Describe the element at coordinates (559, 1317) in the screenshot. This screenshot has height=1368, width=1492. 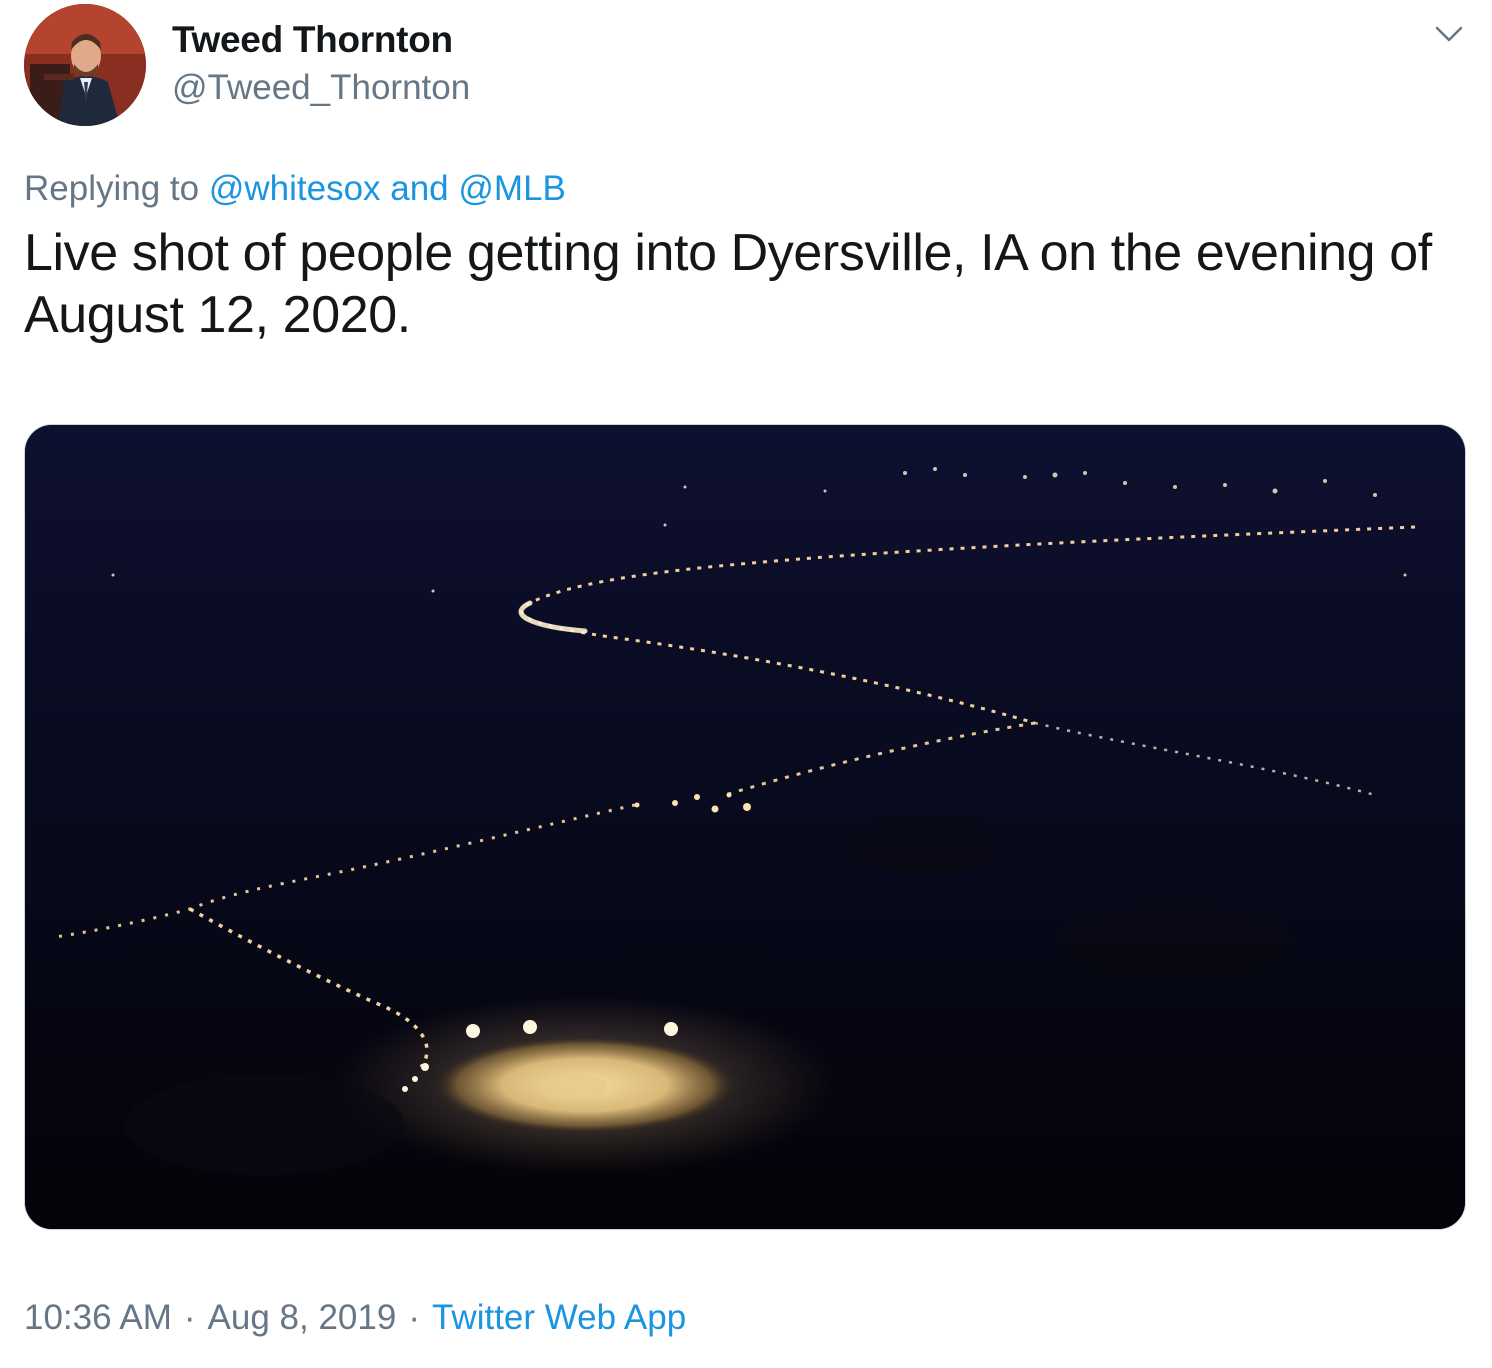
I see `tweet-source-link: Twitter Web App` at that location.